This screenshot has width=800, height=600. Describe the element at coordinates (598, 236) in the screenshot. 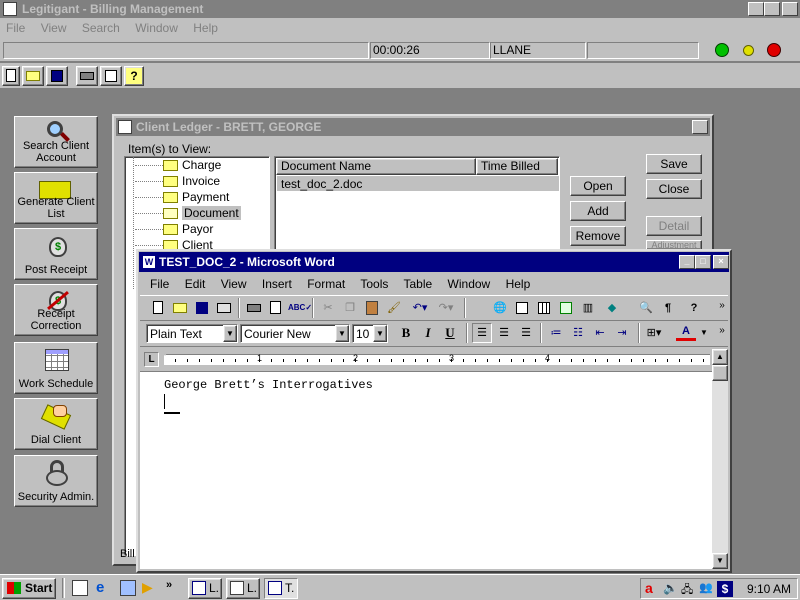

I see `remove-button: Remove` at that location.